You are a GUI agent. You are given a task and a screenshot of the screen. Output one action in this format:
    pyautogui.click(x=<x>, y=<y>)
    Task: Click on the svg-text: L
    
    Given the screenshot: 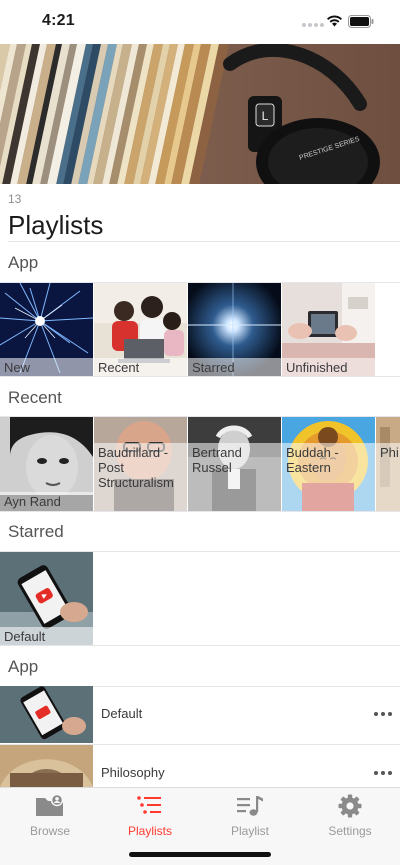 What is the action you would take?
    pyautogui.click(x=265, y=116)
    